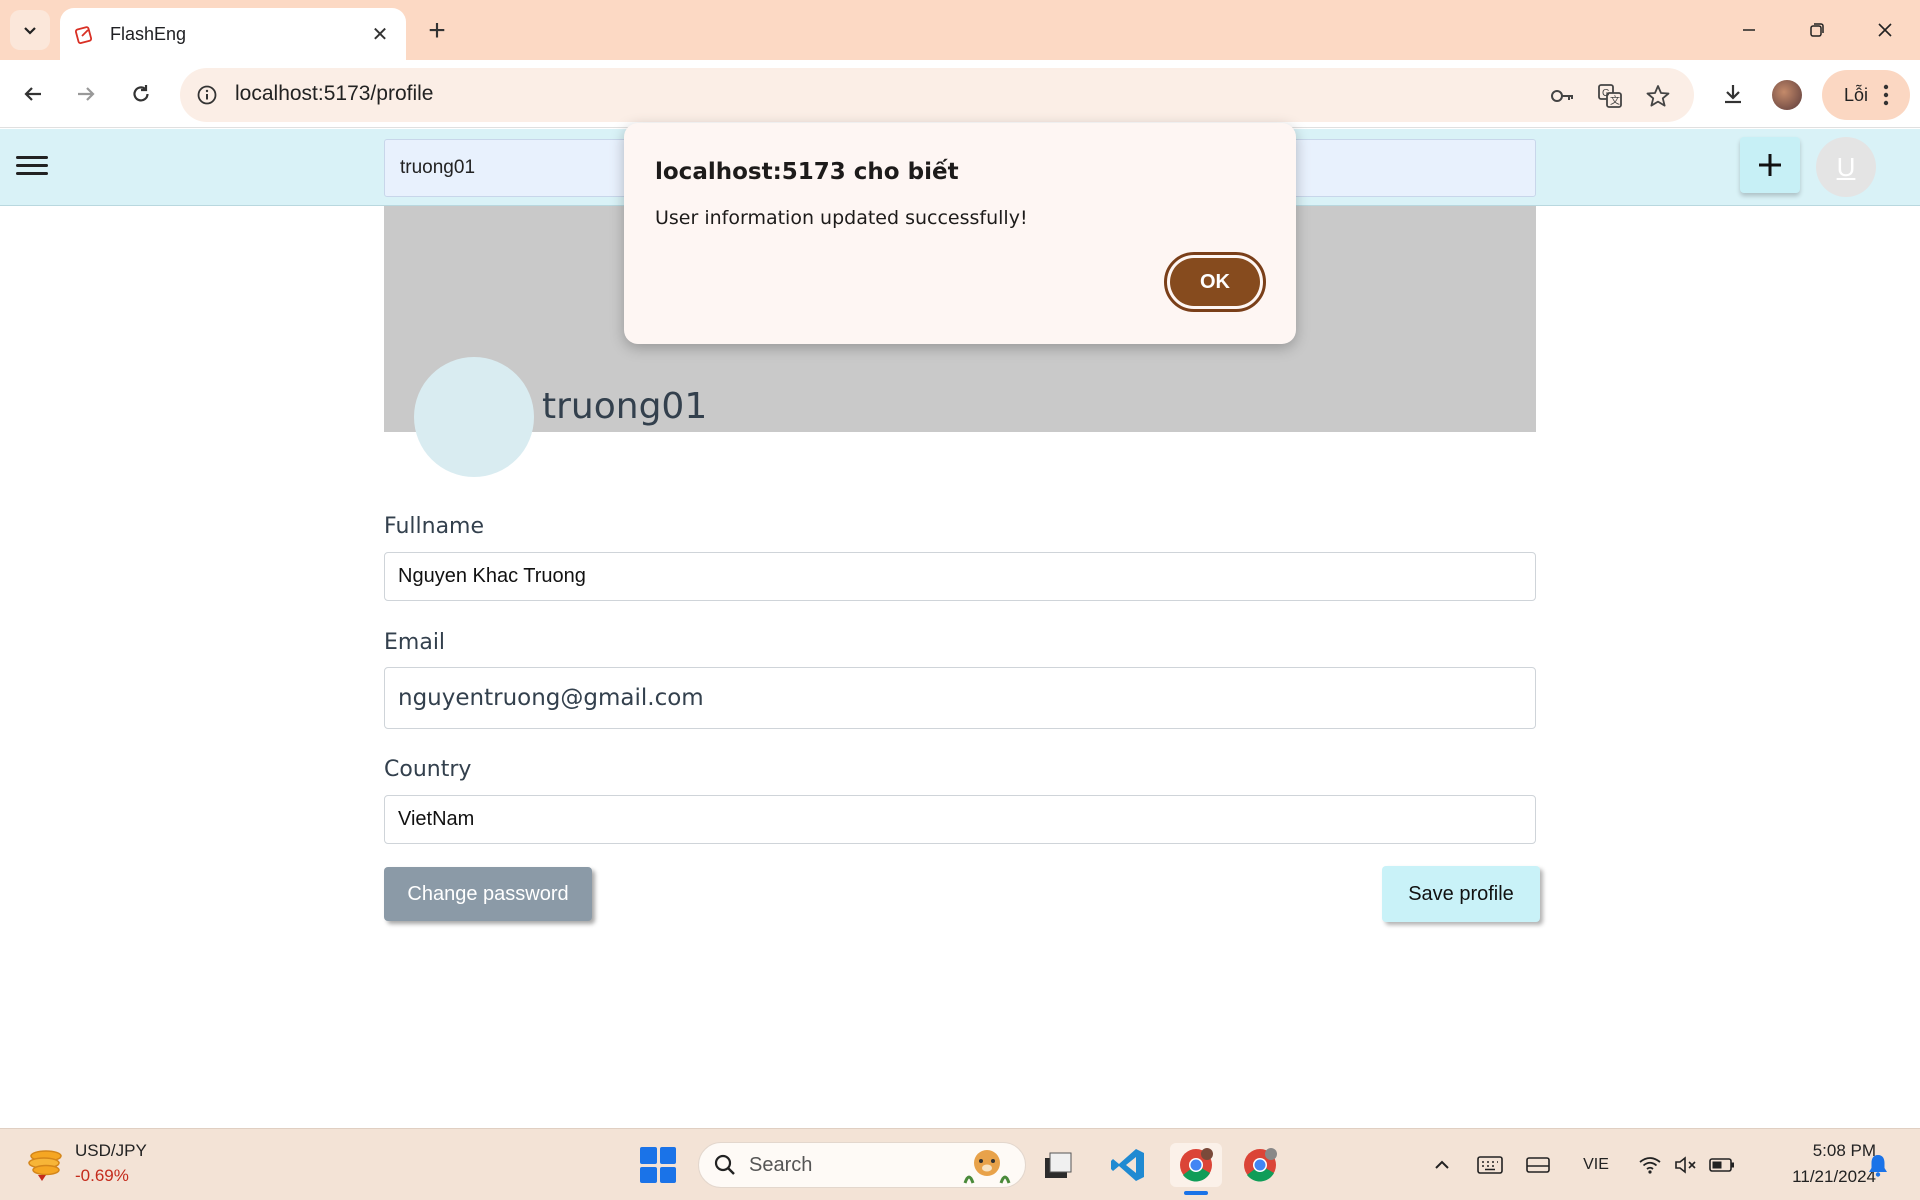  Describe the element at coordinates (1817, 30) in the screenshot. I see `restore-icon` at that location.